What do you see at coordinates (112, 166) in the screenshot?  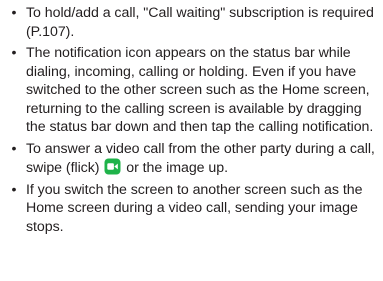 I see `video-call-icon` at bounding box center [112, 166].